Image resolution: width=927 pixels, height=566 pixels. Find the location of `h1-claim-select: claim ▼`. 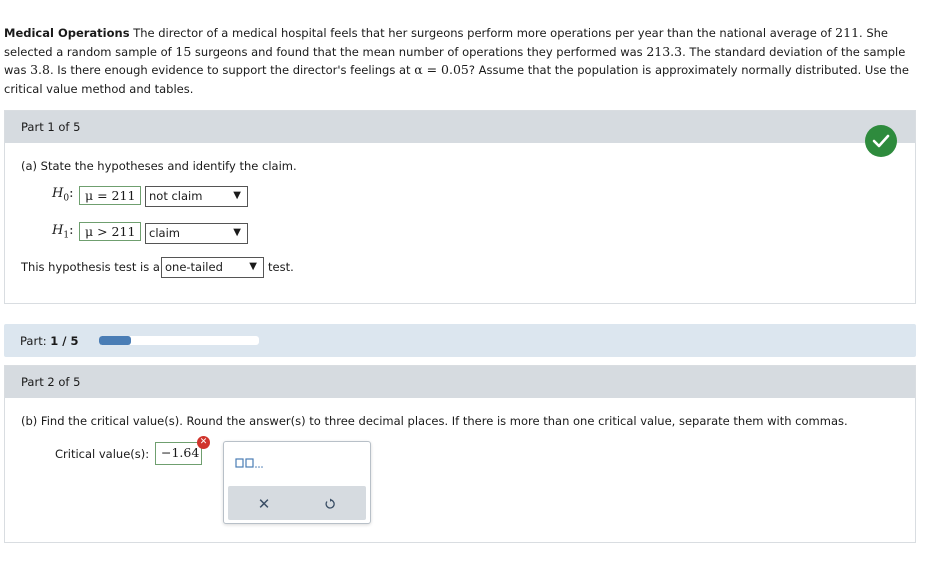

h1-claim-select: claim ▼ is located at coordinates (196, 233).